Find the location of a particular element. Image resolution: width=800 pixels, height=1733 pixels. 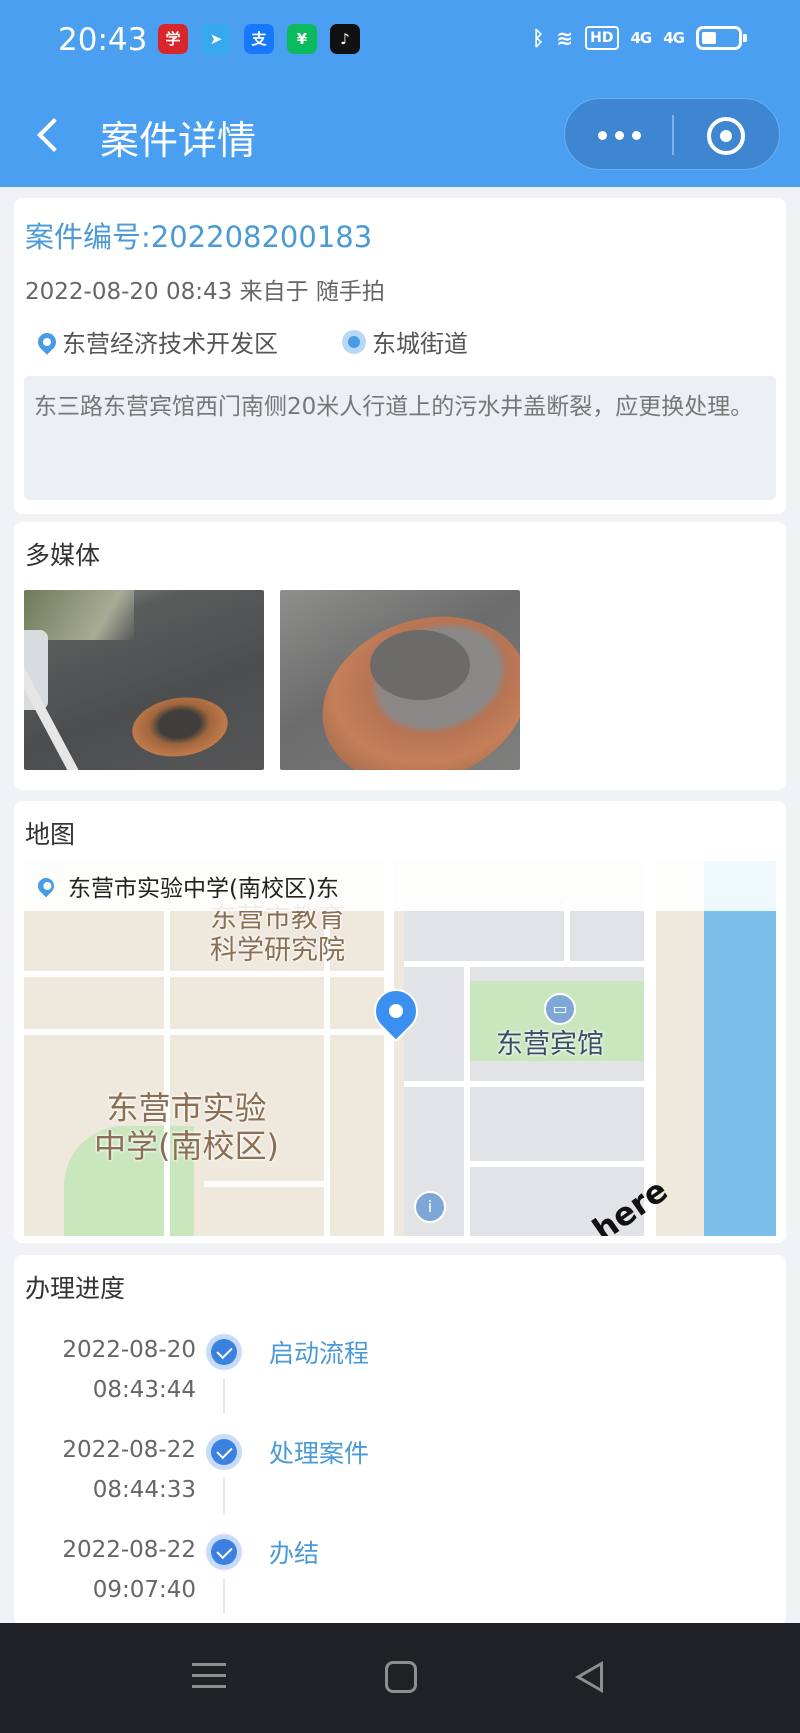

map-label-school: 东营市实验 中学(南校区) is located at coordinates (186, 1127).